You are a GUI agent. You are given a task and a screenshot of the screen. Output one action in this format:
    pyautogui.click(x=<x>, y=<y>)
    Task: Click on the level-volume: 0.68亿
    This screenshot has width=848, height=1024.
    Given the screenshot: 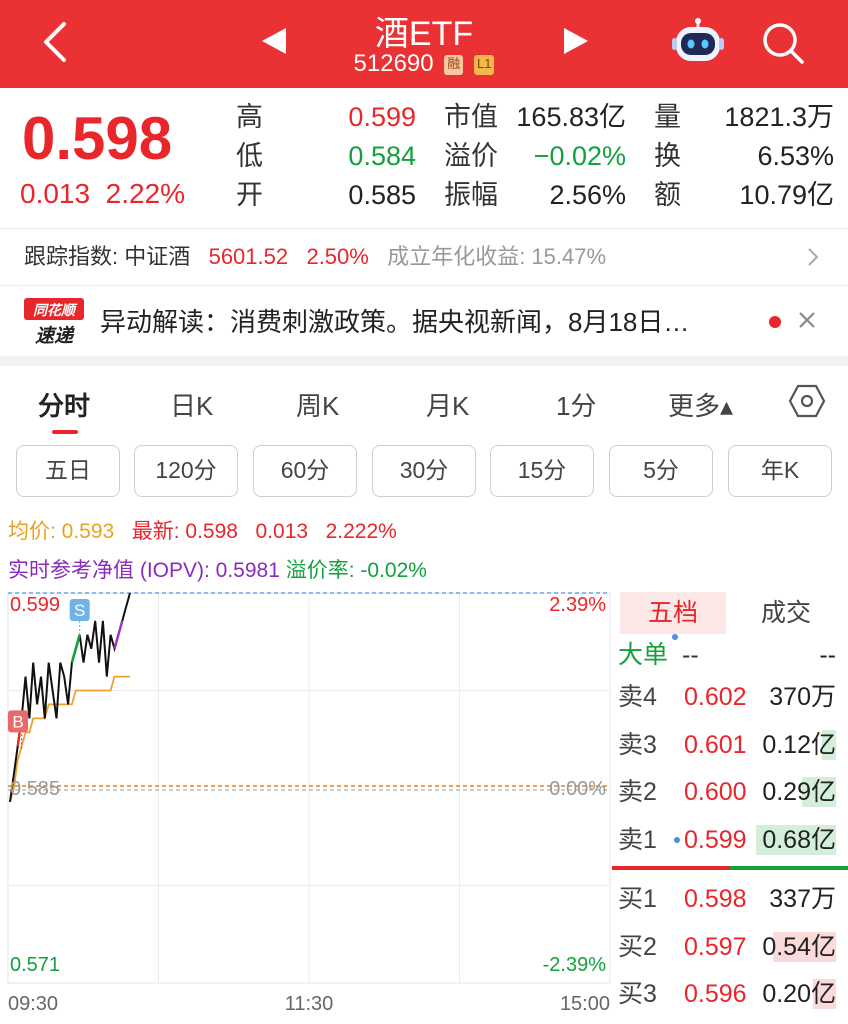 What is the action you would take?
    pyautogui.click(x=799, y=839)
    